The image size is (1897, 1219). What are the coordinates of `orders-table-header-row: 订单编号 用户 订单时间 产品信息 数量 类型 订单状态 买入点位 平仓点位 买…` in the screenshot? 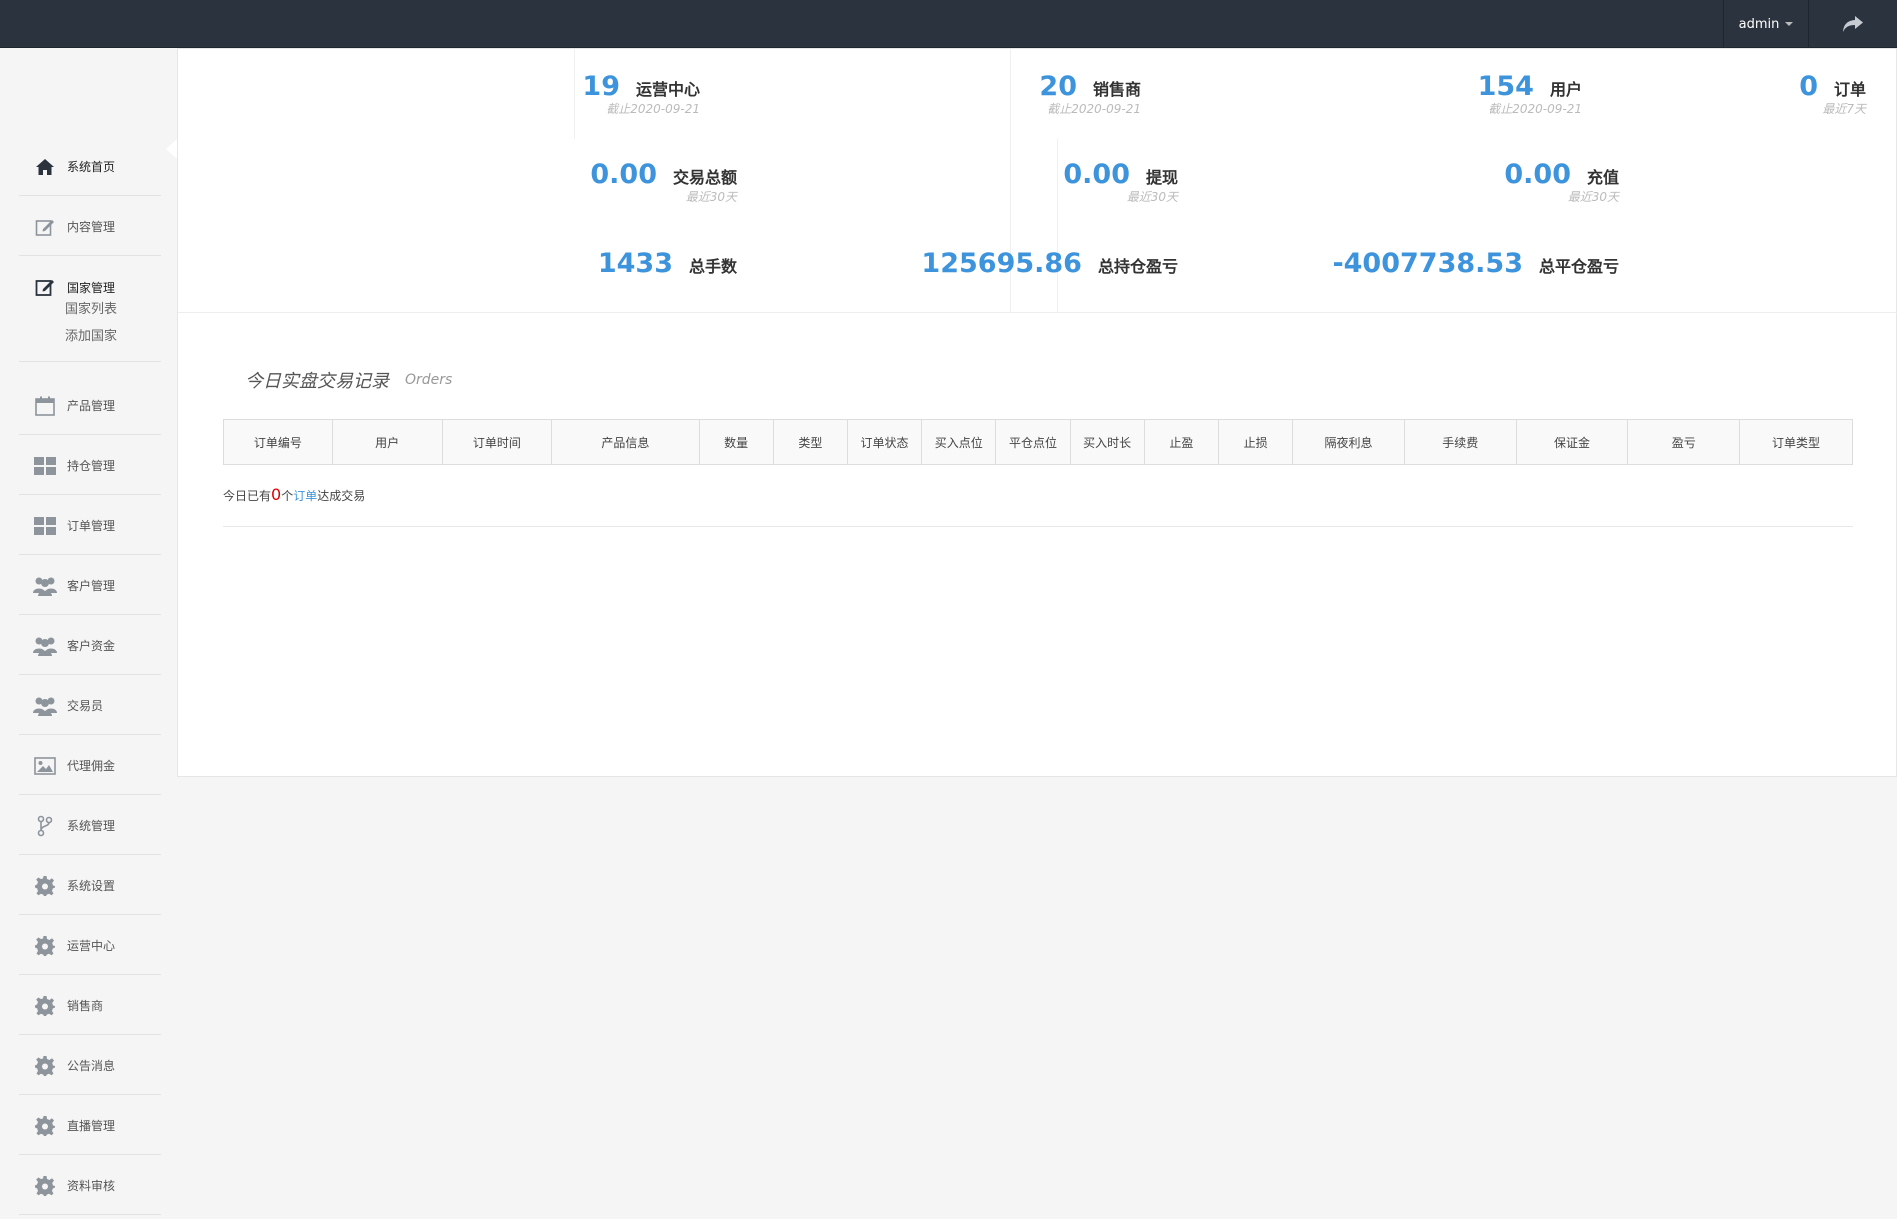 It's located at (1038, 442).